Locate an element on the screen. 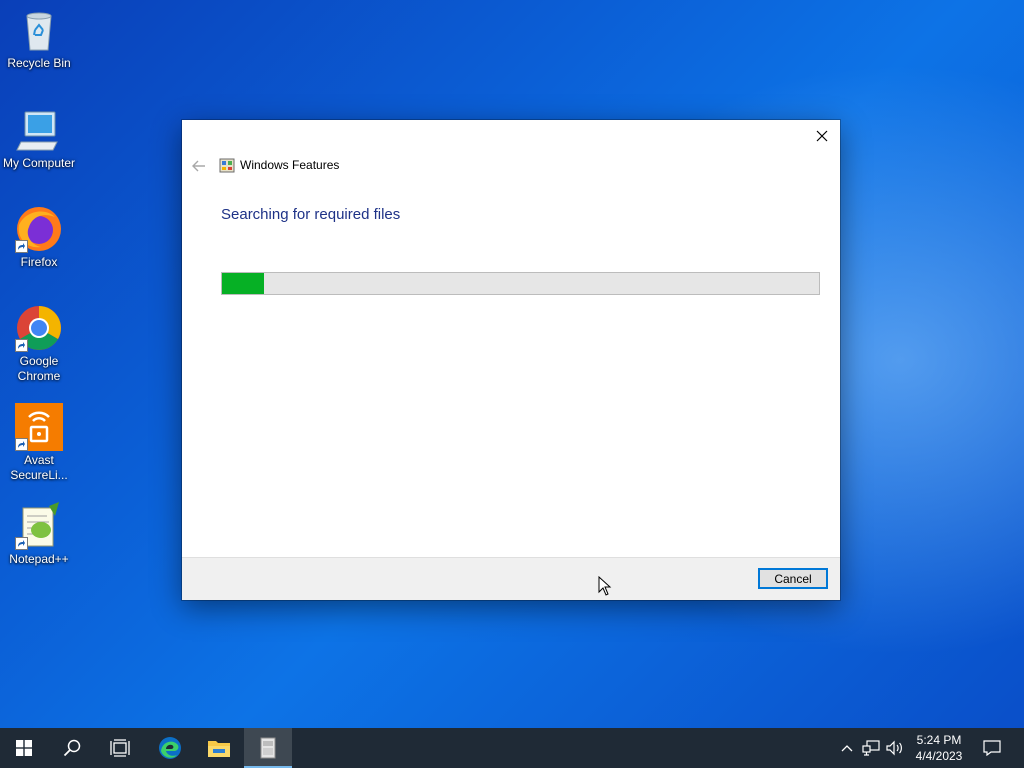 The width and height of the screenshot is (1024, 768). clock-date: 4/4/2023 is located at coordinates (939, 756).